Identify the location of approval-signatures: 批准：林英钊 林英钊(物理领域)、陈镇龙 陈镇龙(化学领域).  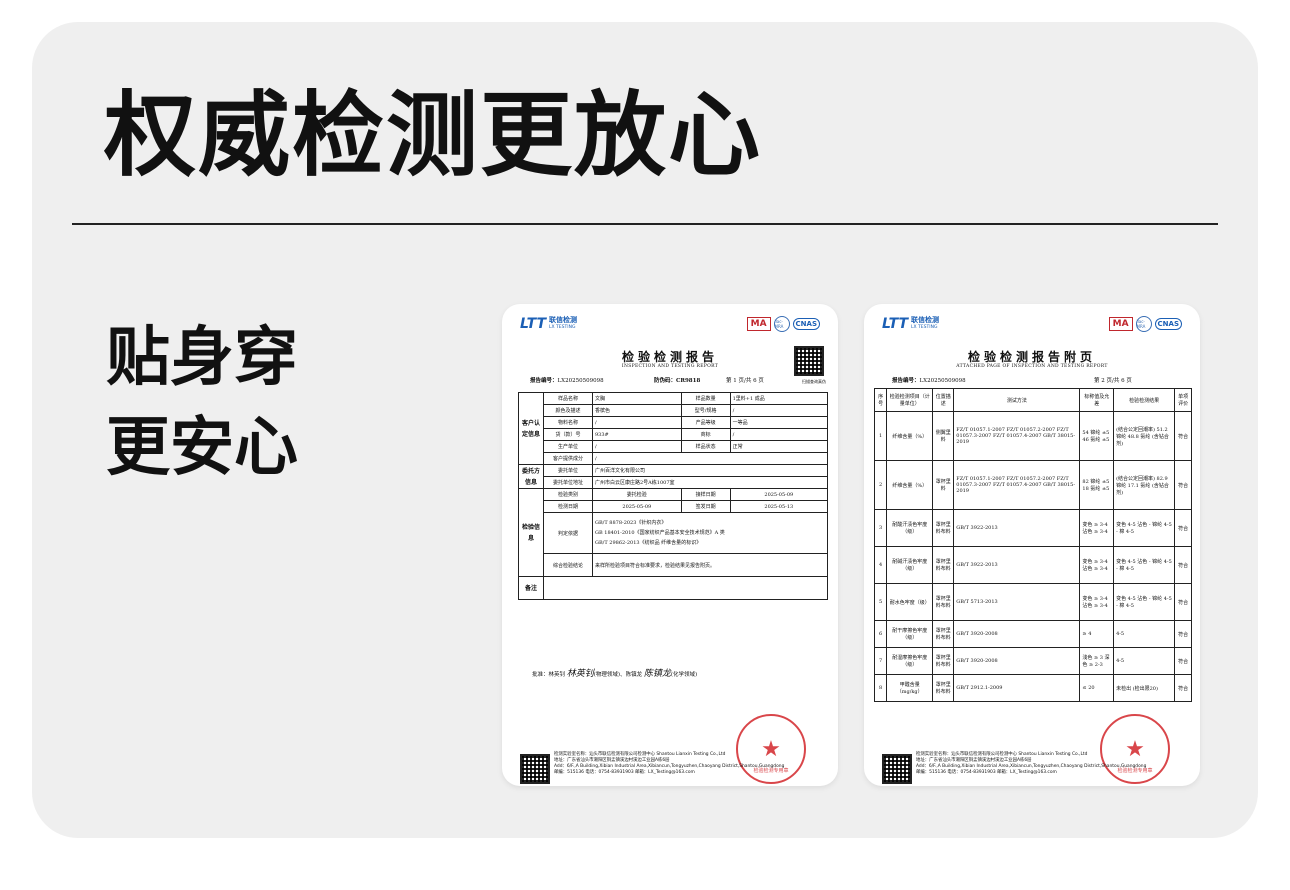
(615, 674).